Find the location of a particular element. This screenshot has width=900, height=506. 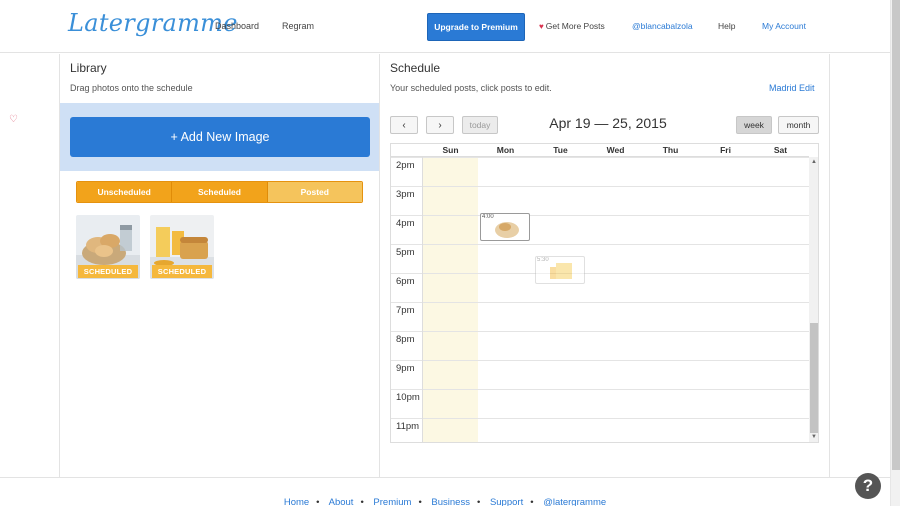

footer-link-premium: Premium is located at coordinates (392, 501).